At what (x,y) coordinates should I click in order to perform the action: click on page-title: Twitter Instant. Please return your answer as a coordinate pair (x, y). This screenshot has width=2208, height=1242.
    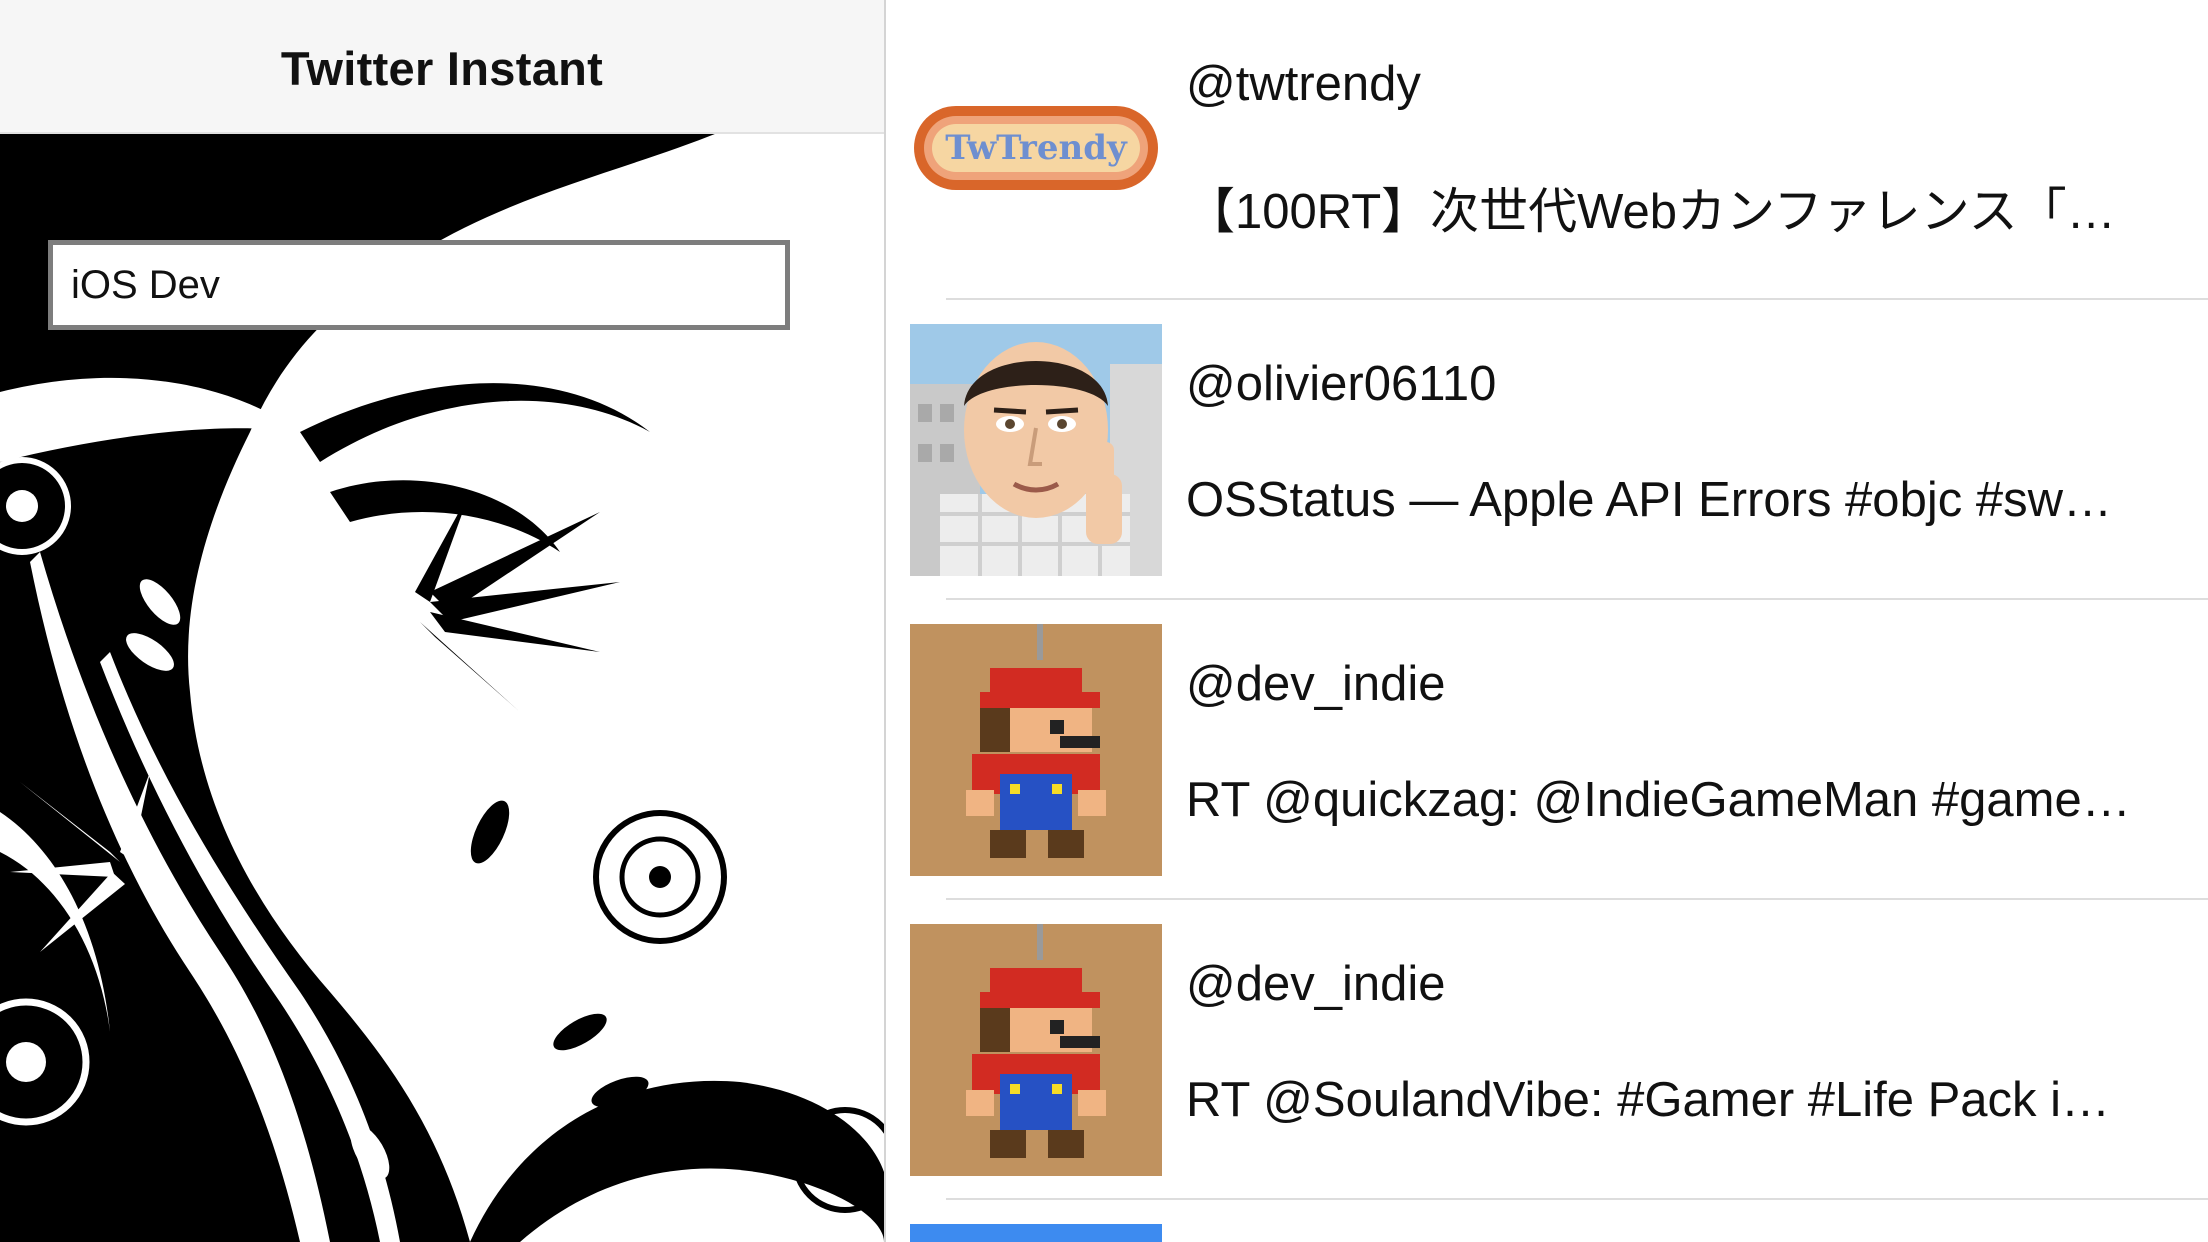
    Looking at the image, I should click on (442, 68).